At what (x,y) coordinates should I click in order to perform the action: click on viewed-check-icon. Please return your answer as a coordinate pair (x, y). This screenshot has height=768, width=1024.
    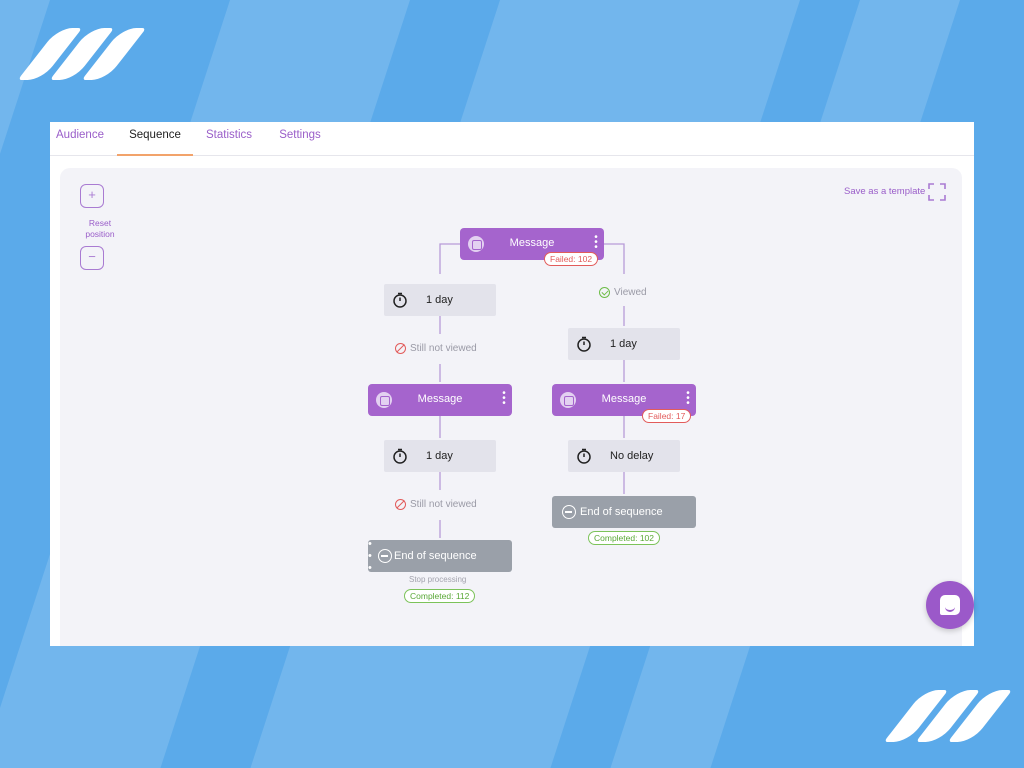
    Looking at the image, I should click on (604, 292).